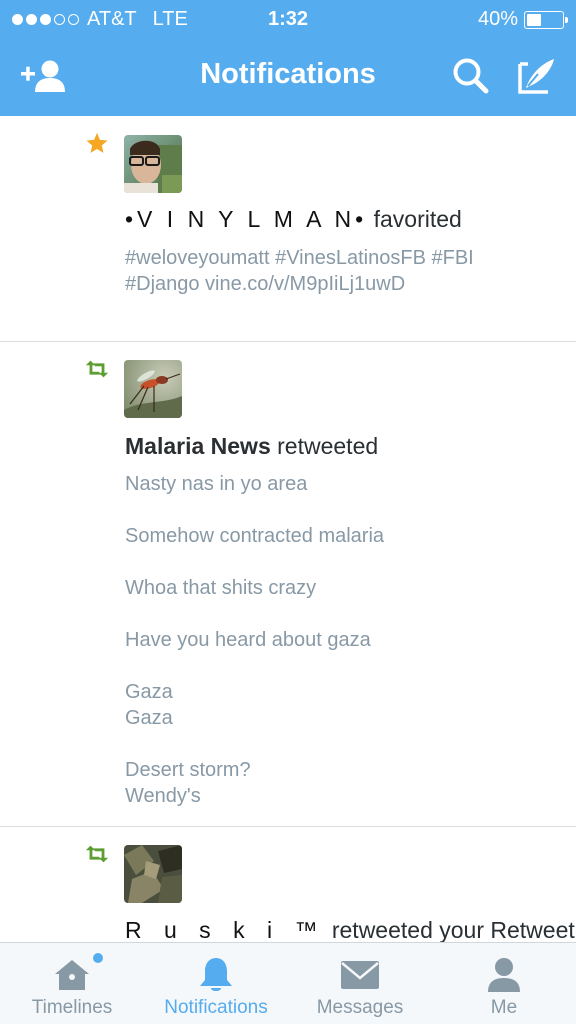  I want to click on action-text: favorited, so click(414, 219).